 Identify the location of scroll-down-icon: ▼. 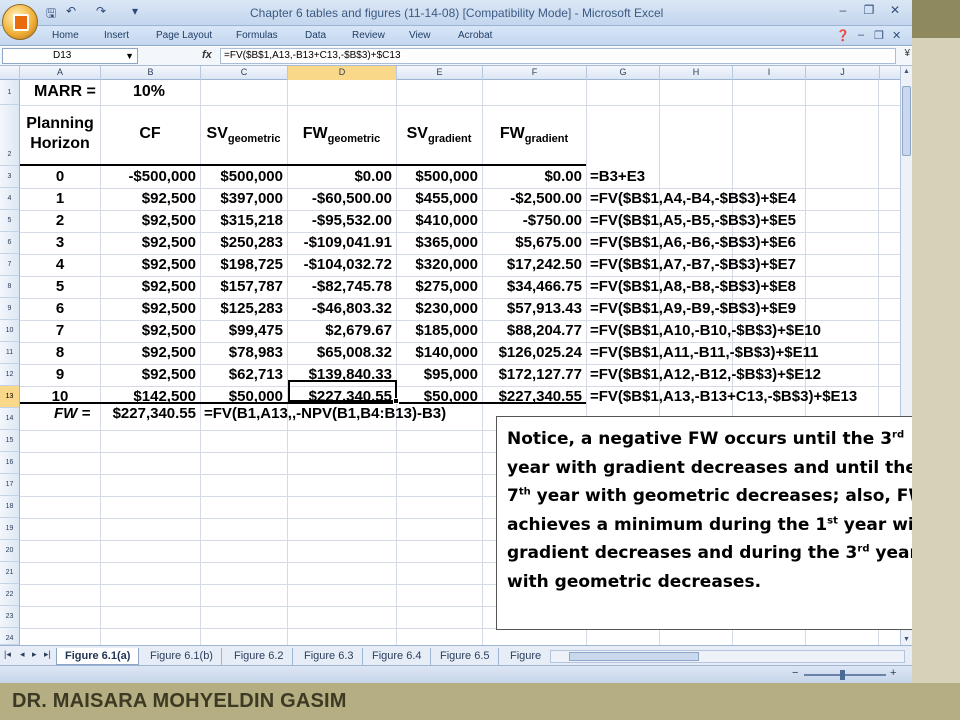
(906, 639).